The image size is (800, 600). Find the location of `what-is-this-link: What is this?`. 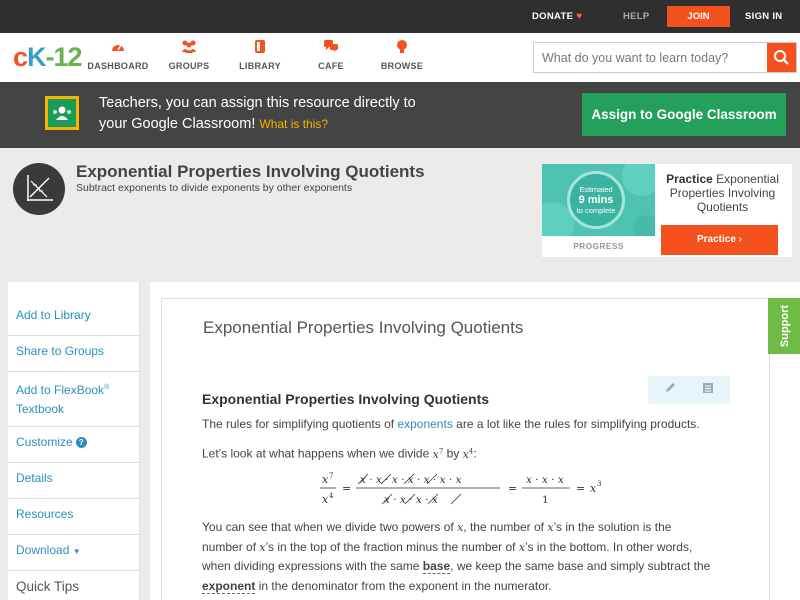

what-is-this-link: What is this? is located at coordinates (293, 124).